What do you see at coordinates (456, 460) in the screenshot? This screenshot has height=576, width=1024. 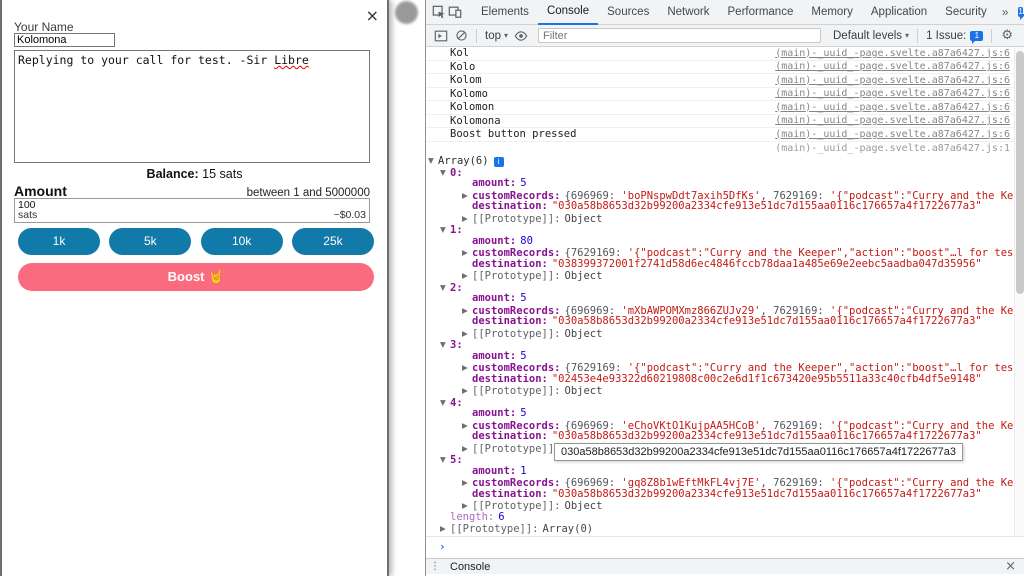 I see `entry-index: 5:` at bounding box center [456, 460].